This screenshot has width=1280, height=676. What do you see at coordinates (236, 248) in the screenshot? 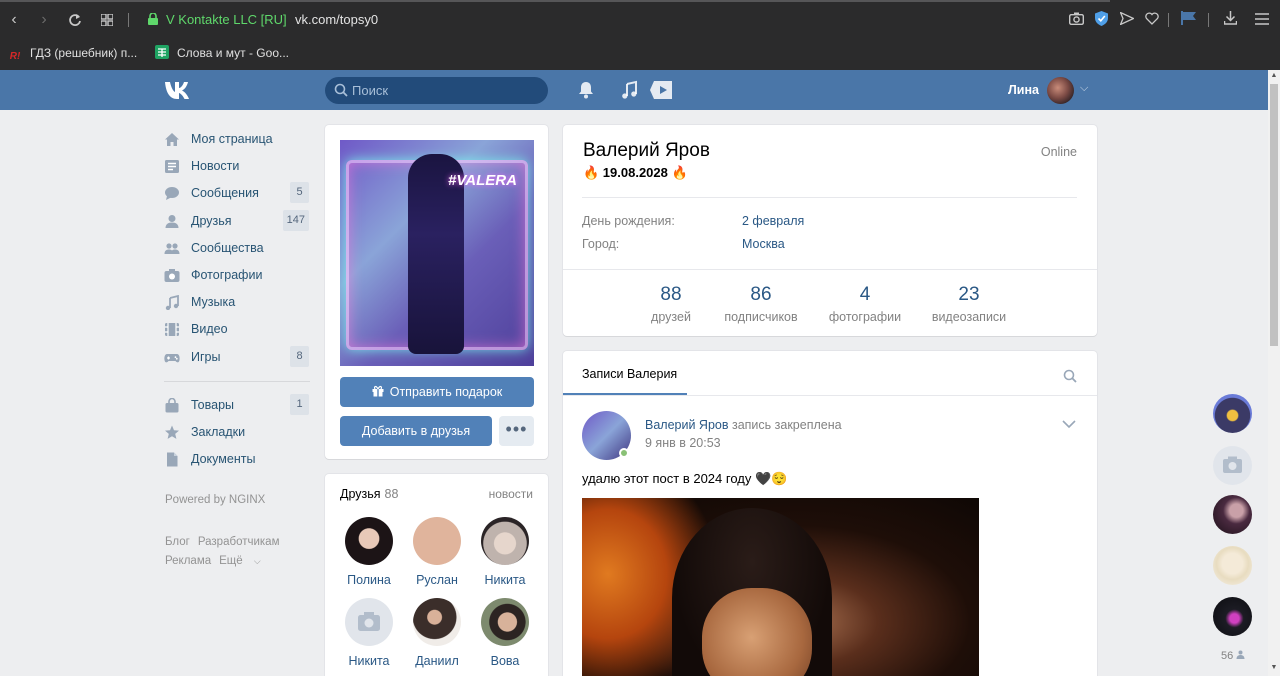
I see `sidebar-item-groups: Сообщества` at bounding box center [236, 248].